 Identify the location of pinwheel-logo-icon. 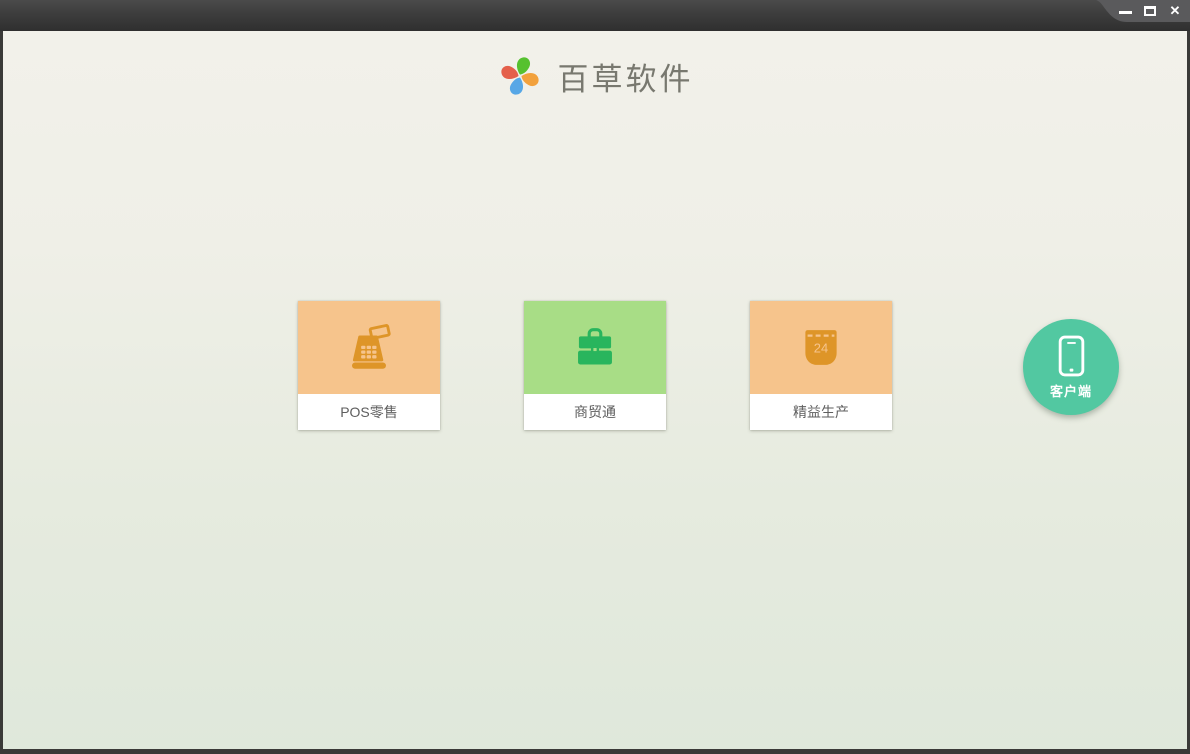
(519, 76).